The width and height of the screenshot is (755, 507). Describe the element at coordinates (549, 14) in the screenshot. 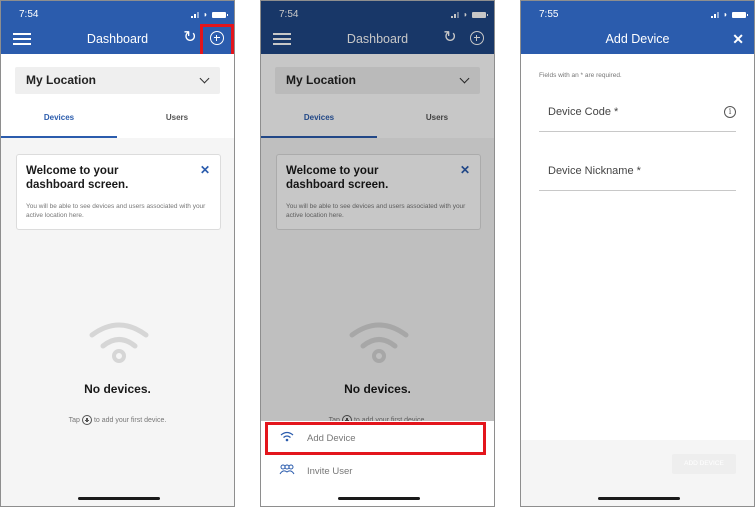

I see `status-time: 7:55` at that location.